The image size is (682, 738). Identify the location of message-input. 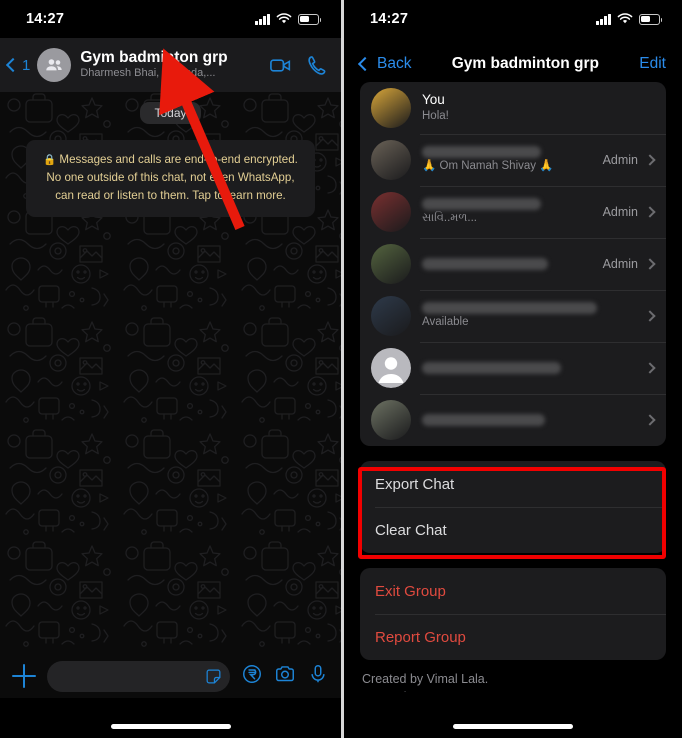
(138, 676).